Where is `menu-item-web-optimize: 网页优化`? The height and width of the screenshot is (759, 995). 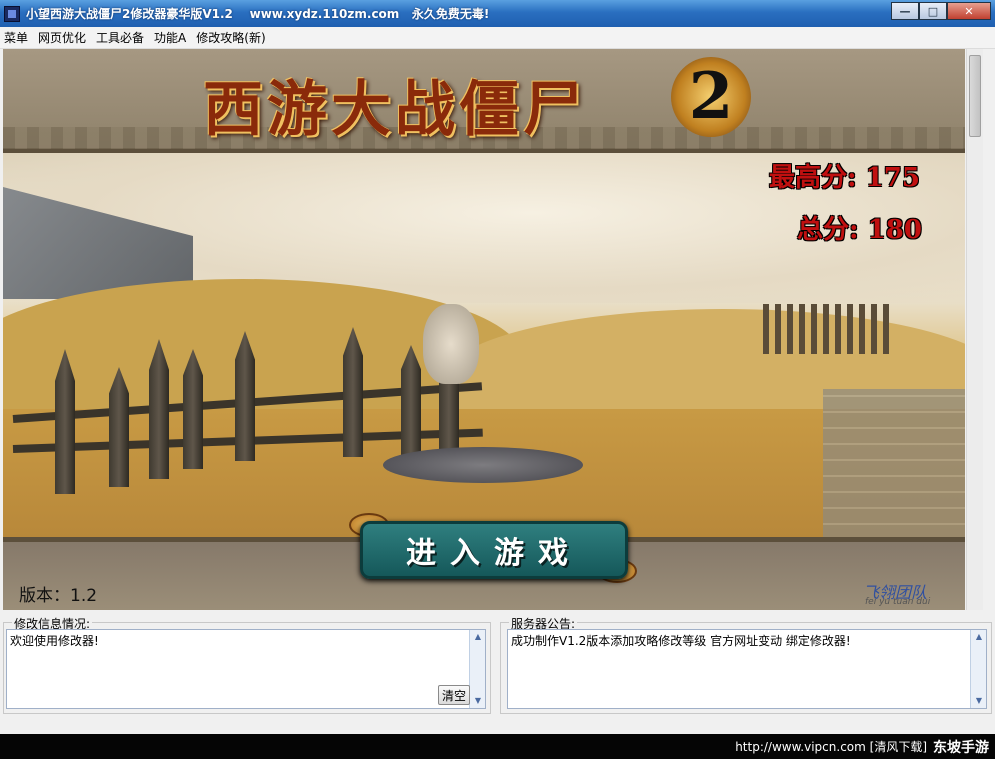 menu-item-web-optimize: 网页优化 is located at coordinates (63, 37).